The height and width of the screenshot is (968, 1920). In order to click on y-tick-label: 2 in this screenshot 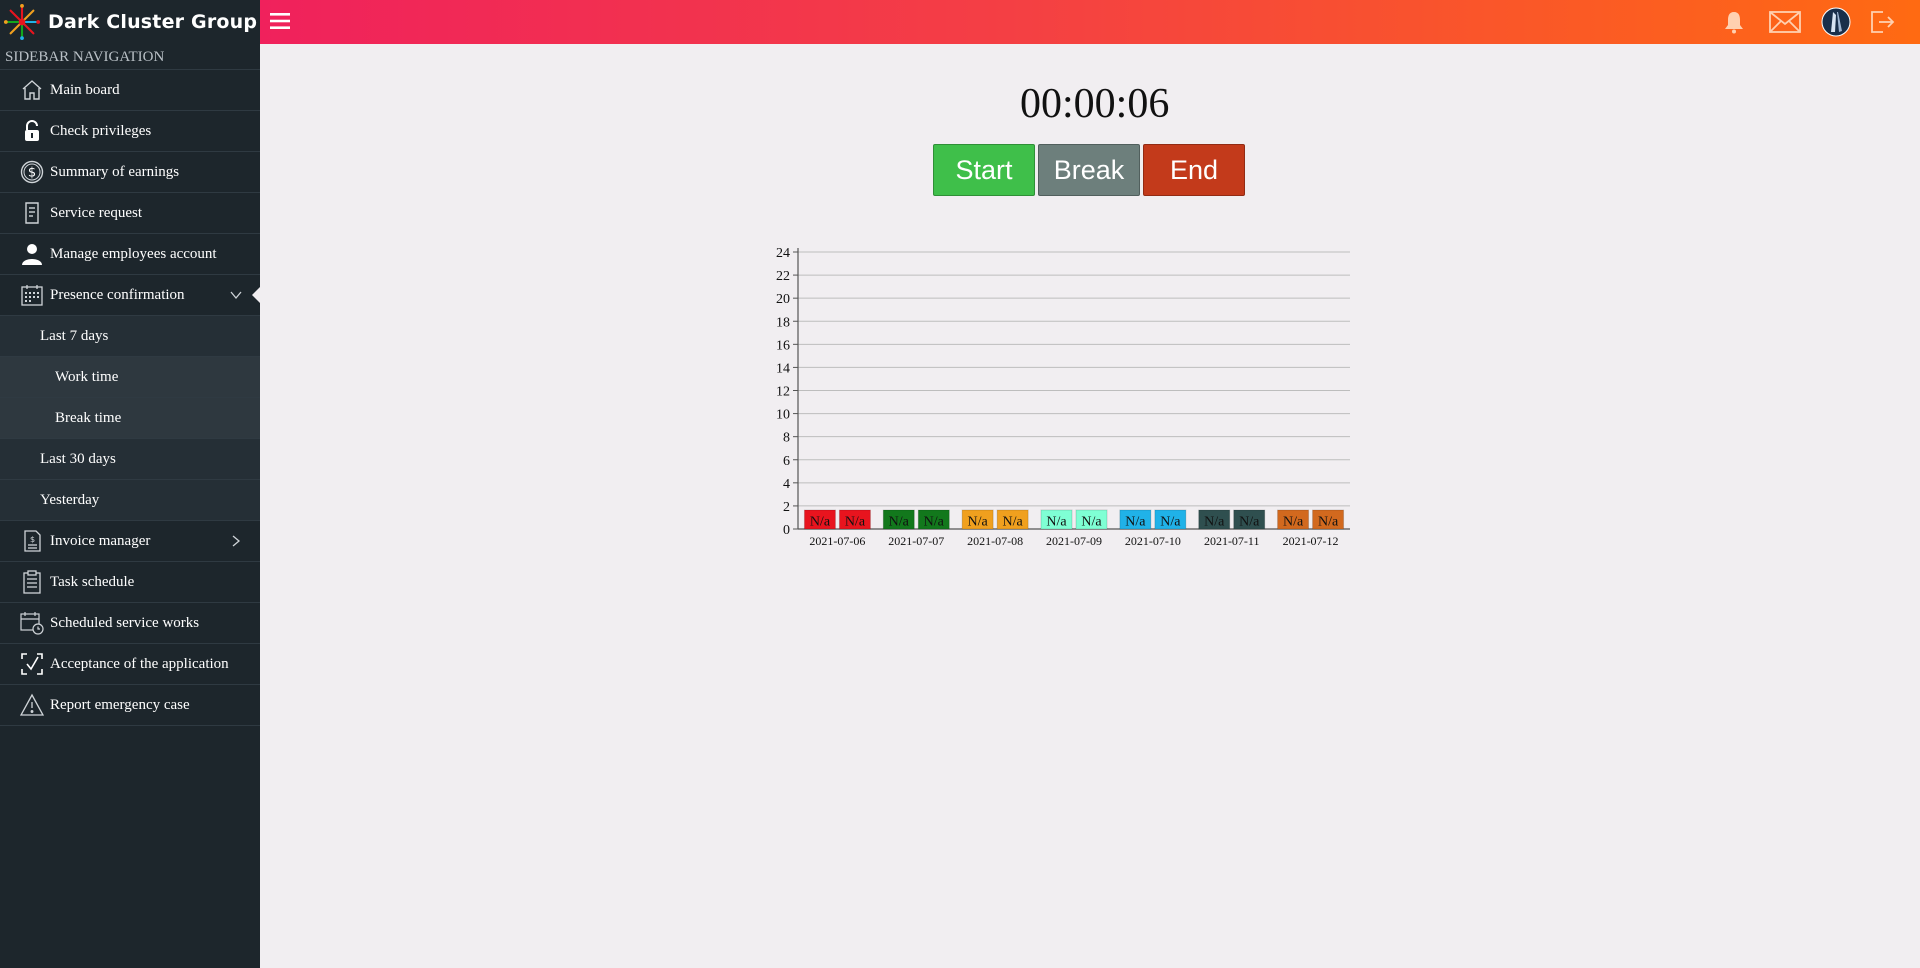, I will do `click(786, 507)`.